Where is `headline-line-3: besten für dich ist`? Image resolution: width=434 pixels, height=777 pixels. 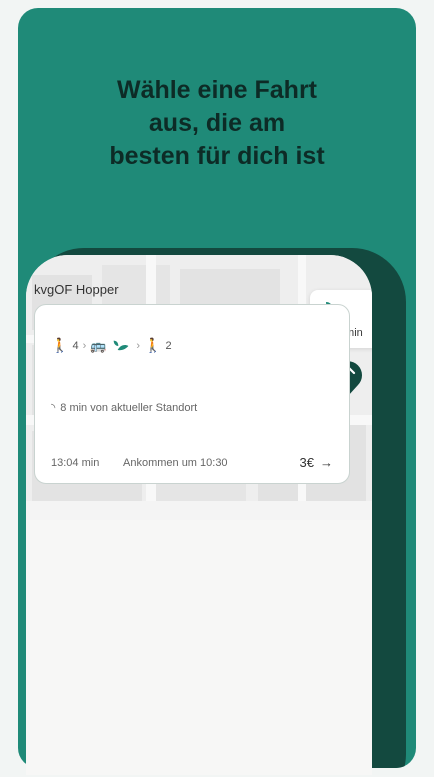 headline-line-3: besten für dich ist is located at coordinates (217, 156).